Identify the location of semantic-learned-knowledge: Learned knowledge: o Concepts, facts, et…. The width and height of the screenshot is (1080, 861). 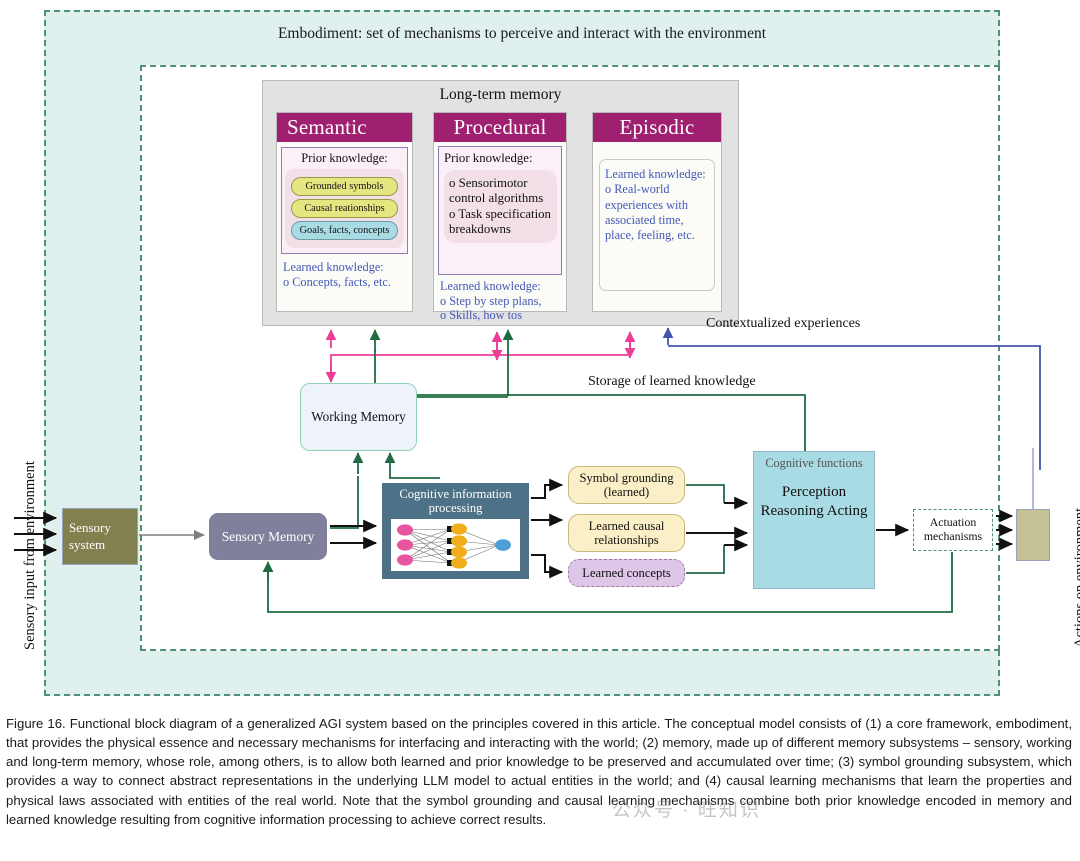
(344, 271).